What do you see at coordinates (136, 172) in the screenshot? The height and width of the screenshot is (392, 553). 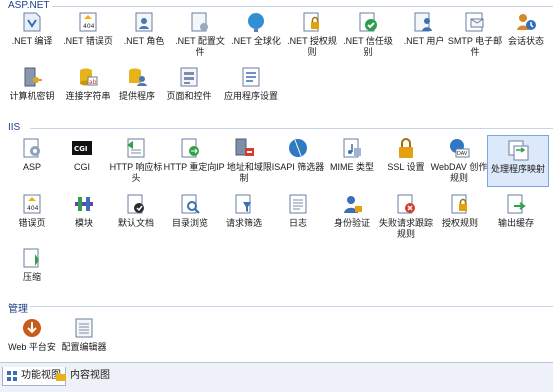 I see `tile-label: HTTP 响应标头` at bounding box center [136, 172].